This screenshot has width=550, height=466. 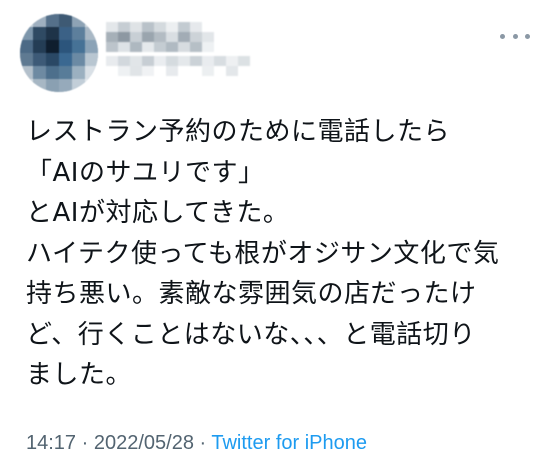 What do you see at coordinates (251, 294) in the screenshot?
I see `tweet-text-line: 持ち悪い。素敵な雰囲気の店だったけ` at bounding box center [251, 294].